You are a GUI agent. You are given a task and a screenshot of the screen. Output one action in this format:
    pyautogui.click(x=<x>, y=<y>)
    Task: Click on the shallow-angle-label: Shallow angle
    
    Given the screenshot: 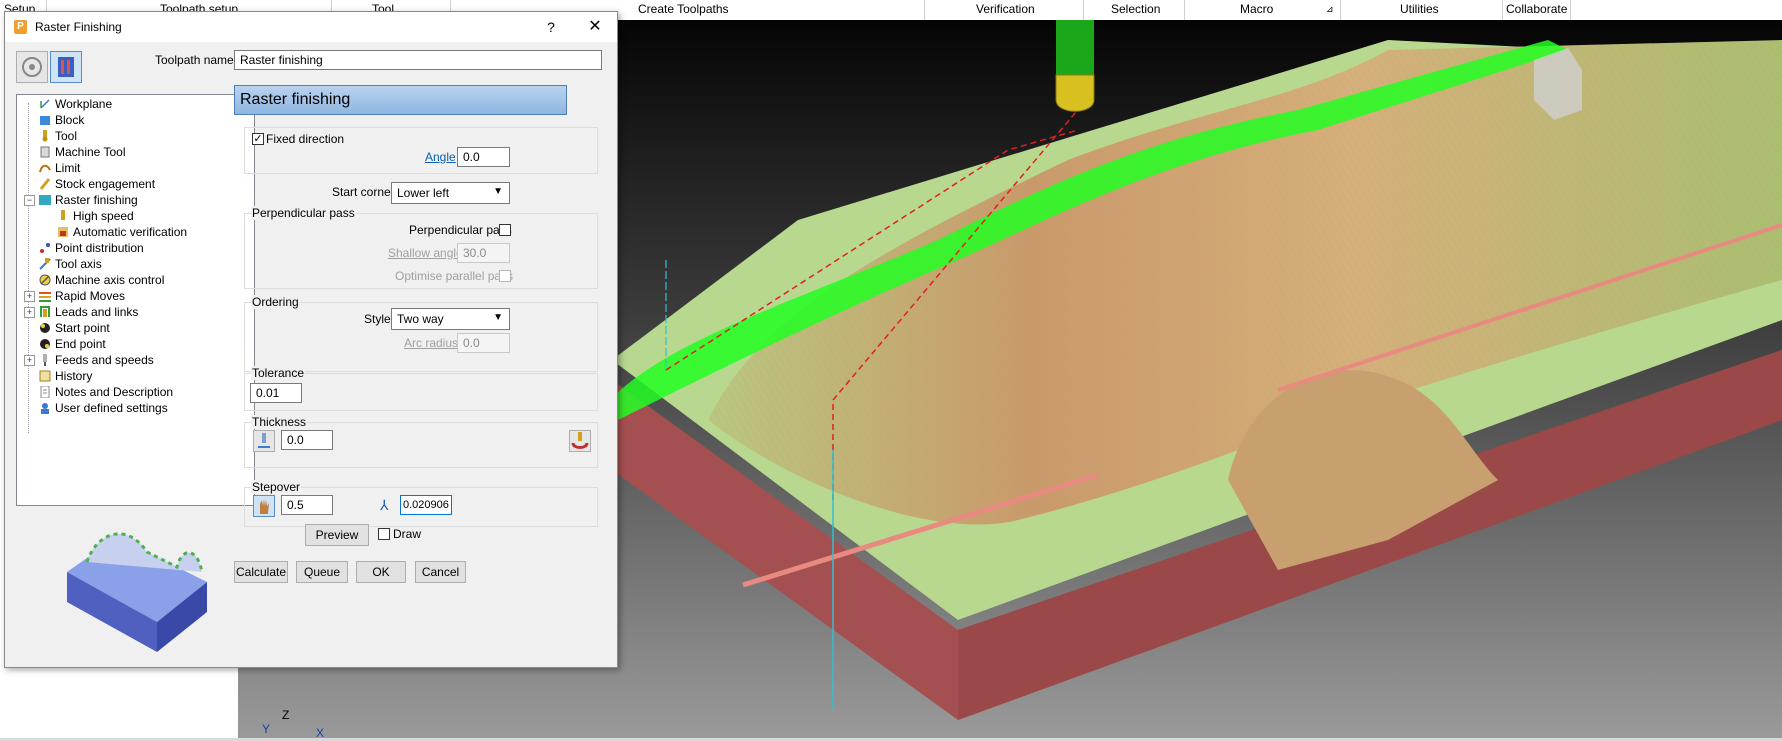 What is the action you would take?
    pyautogui.click(x=425, y=253)
    